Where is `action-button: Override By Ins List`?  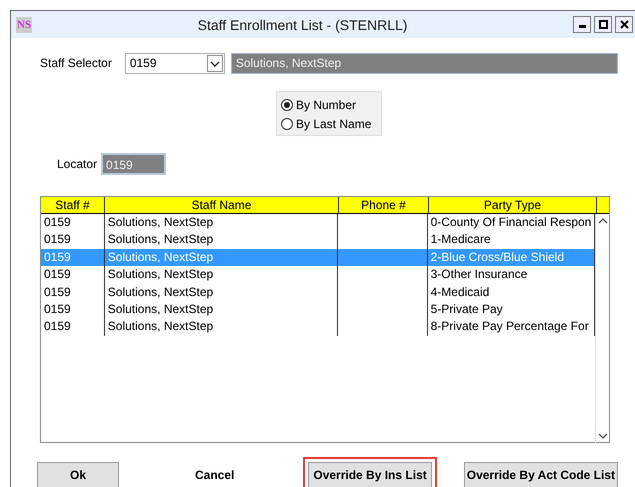
action-button: Override By Ins List is located at coordinates (370, 474).